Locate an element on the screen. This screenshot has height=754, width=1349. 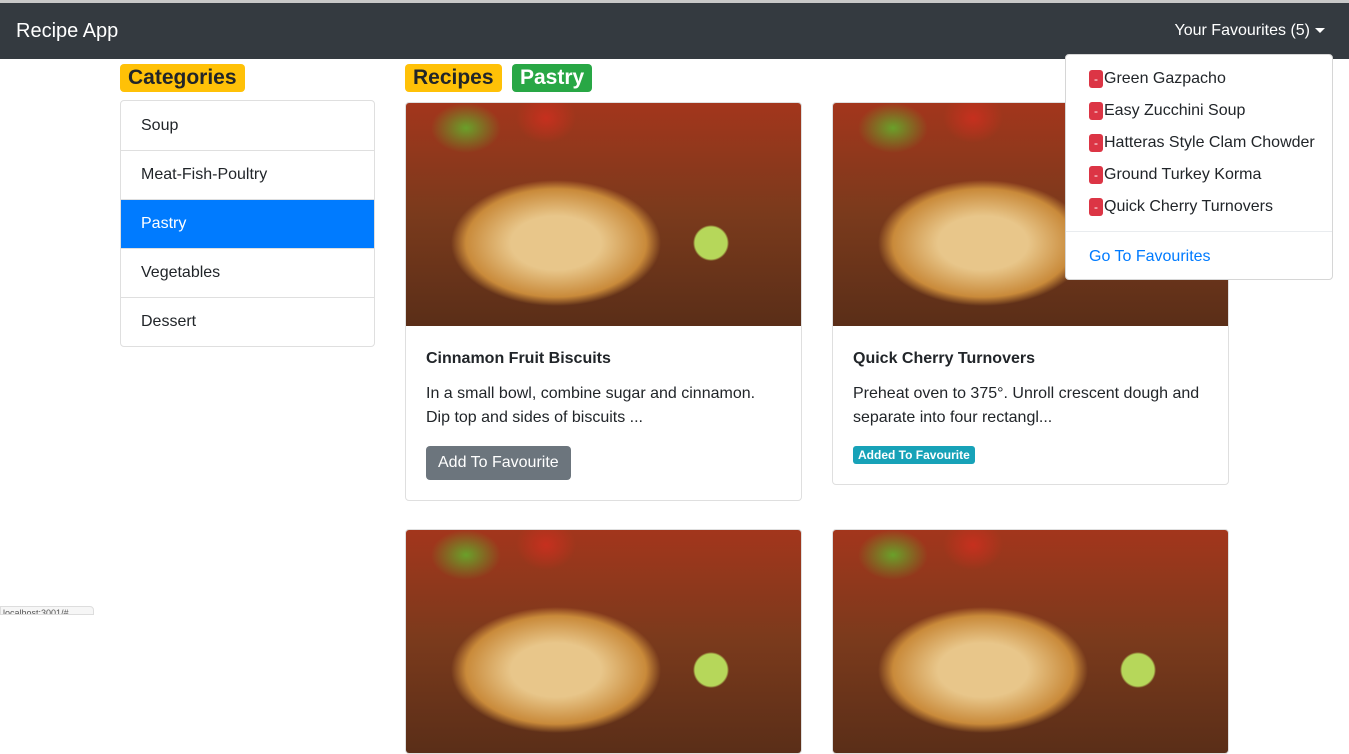
favourite-item: - Quick Cherry Turnovers is located at coordinates (1199, 207).